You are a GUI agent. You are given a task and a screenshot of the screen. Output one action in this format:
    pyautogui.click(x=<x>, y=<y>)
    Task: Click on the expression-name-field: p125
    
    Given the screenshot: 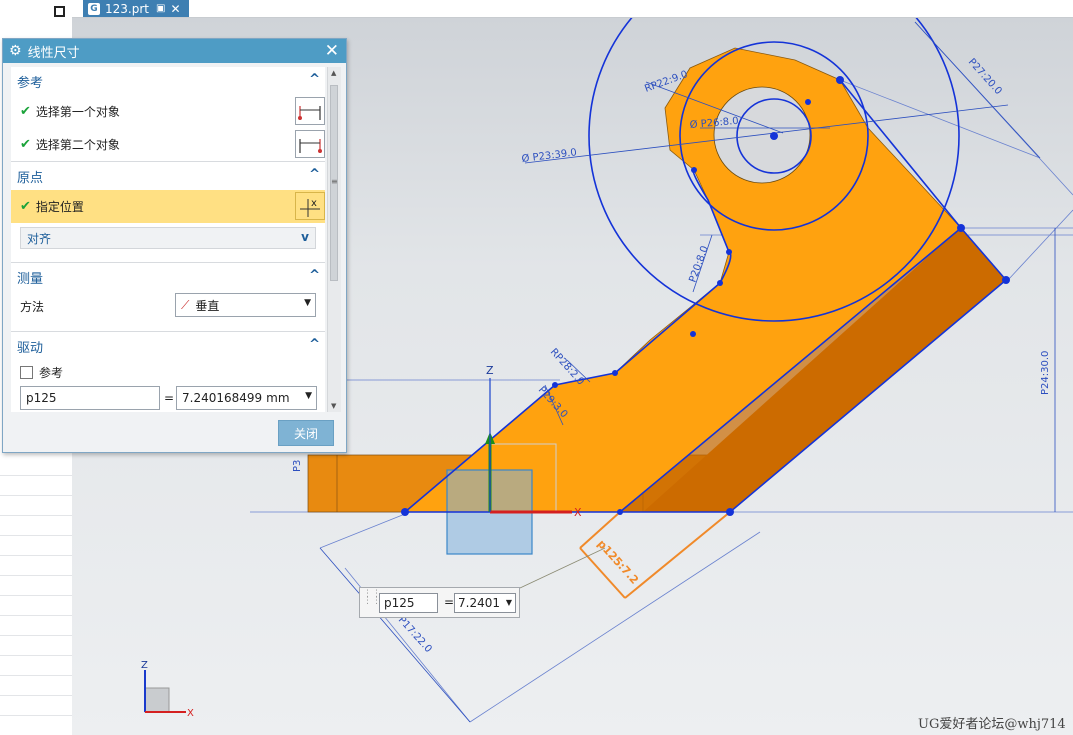 What is the action you would take?
    pyautogui.click(x=90, y=398)
    